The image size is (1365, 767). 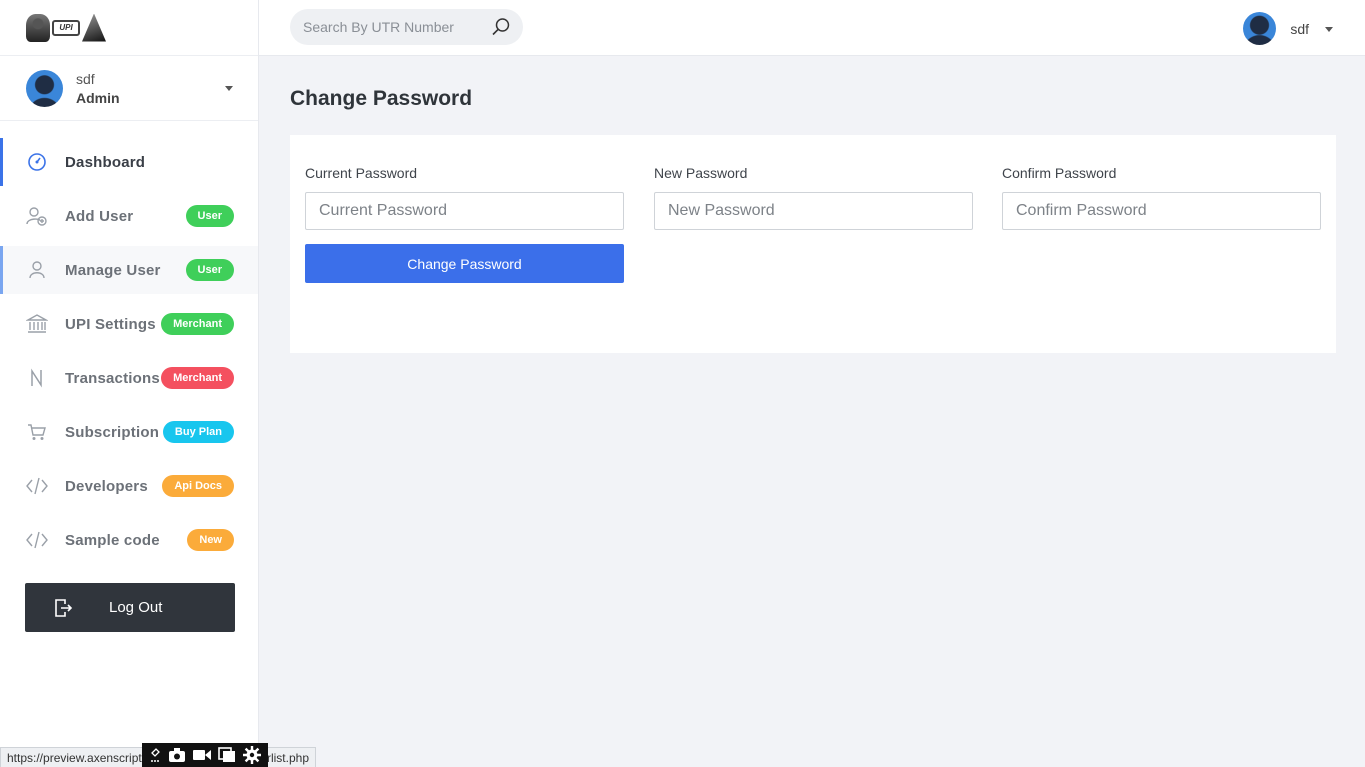 I want to click on sidebar-user-name: sdf, so click(x=85, y=78).